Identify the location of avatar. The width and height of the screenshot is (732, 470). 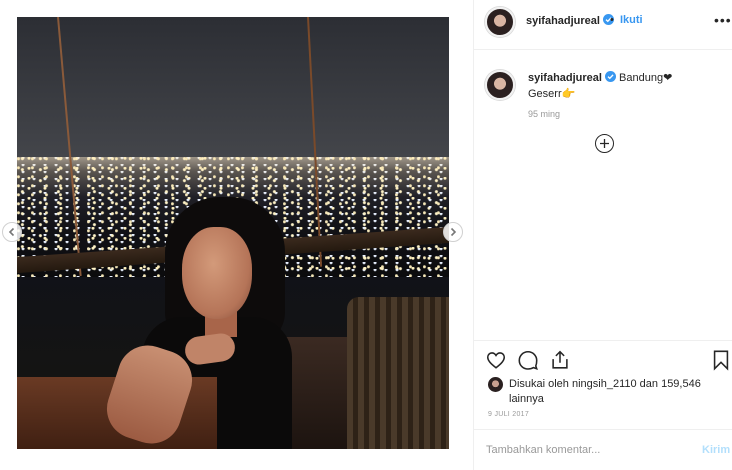
(500, 22).